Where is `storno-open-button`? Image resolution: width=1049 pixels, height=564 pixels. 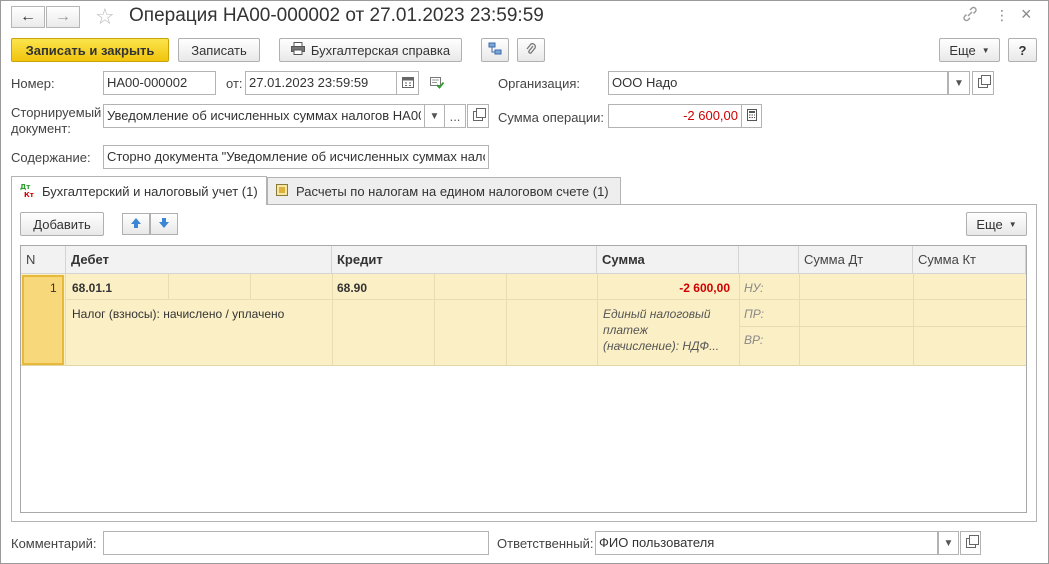 storno-open-button is located at coordinates (478, 116).